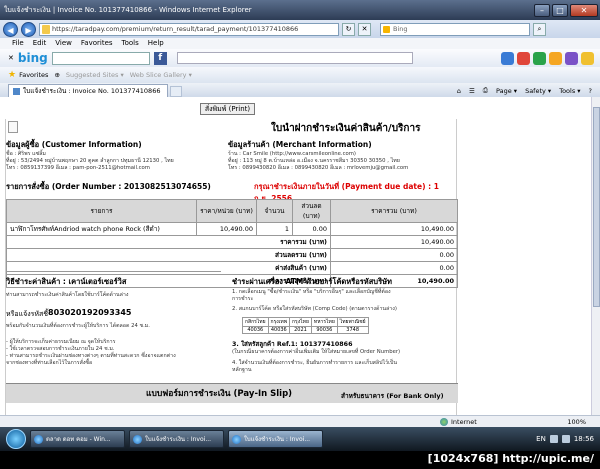 Image resolution: width=600 pixels, height=469 pixels. I want to click on help-icon: ?, so click(590, 91).